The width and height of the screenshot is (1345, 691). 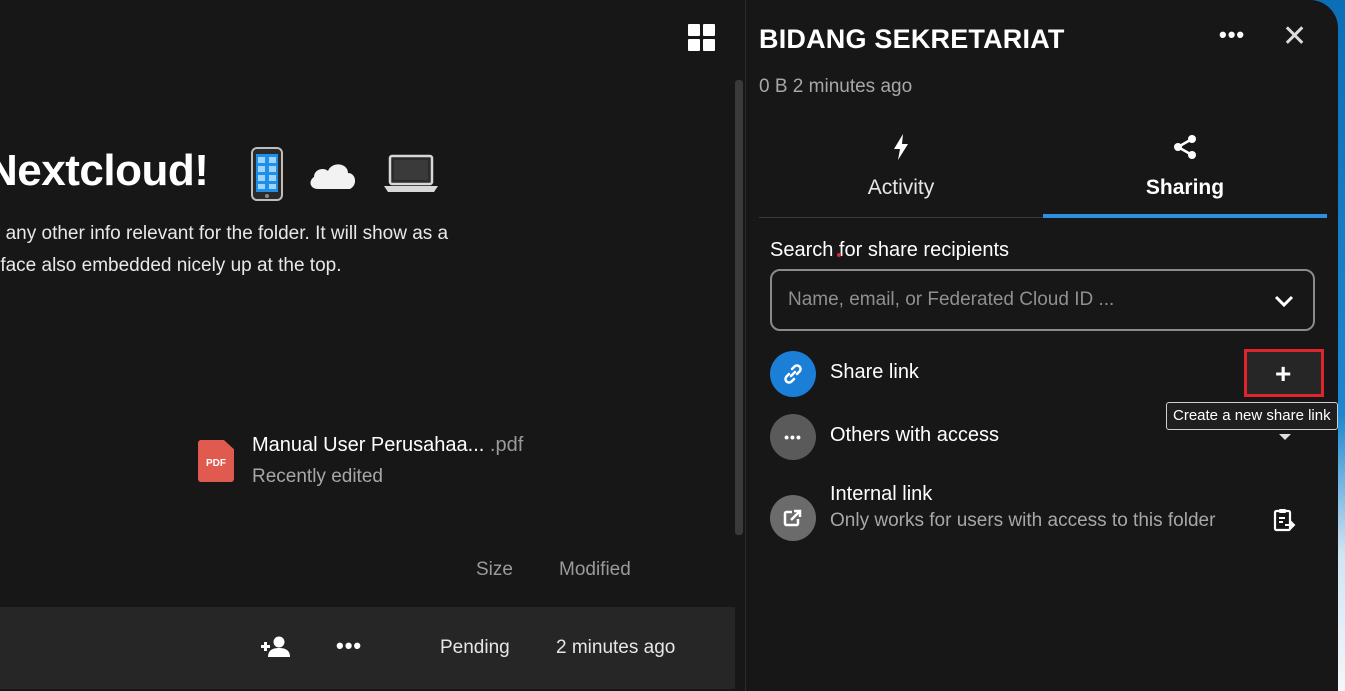 What do you see at coordinates (216, 461) in the screenshot?
I see `pdf-file-icon: PDF` at bounding box center [216, 461].